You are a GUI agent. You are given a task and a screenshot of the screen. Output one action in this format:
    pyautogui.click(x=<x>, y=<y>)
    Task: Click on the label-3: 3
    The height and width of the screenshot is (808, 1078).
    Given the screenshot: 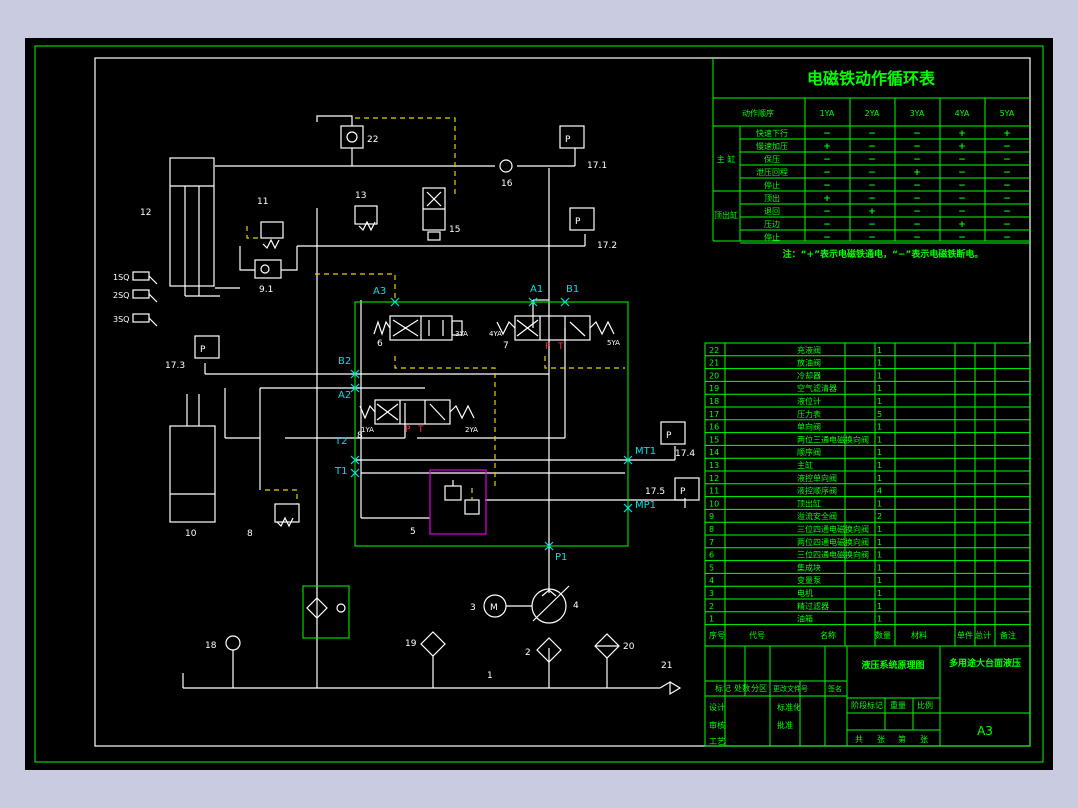 What is the action you would take?
    pyautogui.click(x=473, y=608)
    